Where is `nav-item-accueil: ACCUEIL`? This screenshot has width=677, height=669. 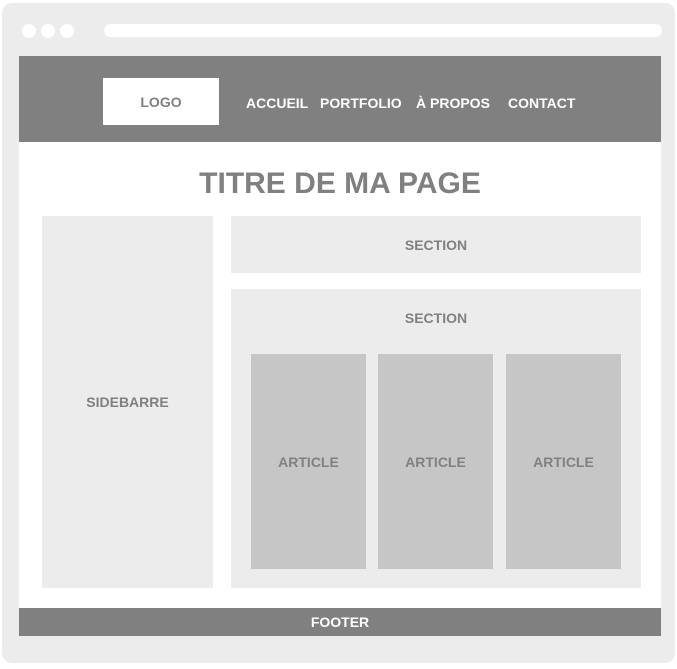
nav-item-accueil: ACCUEIL is located at coordinates (277, 103).